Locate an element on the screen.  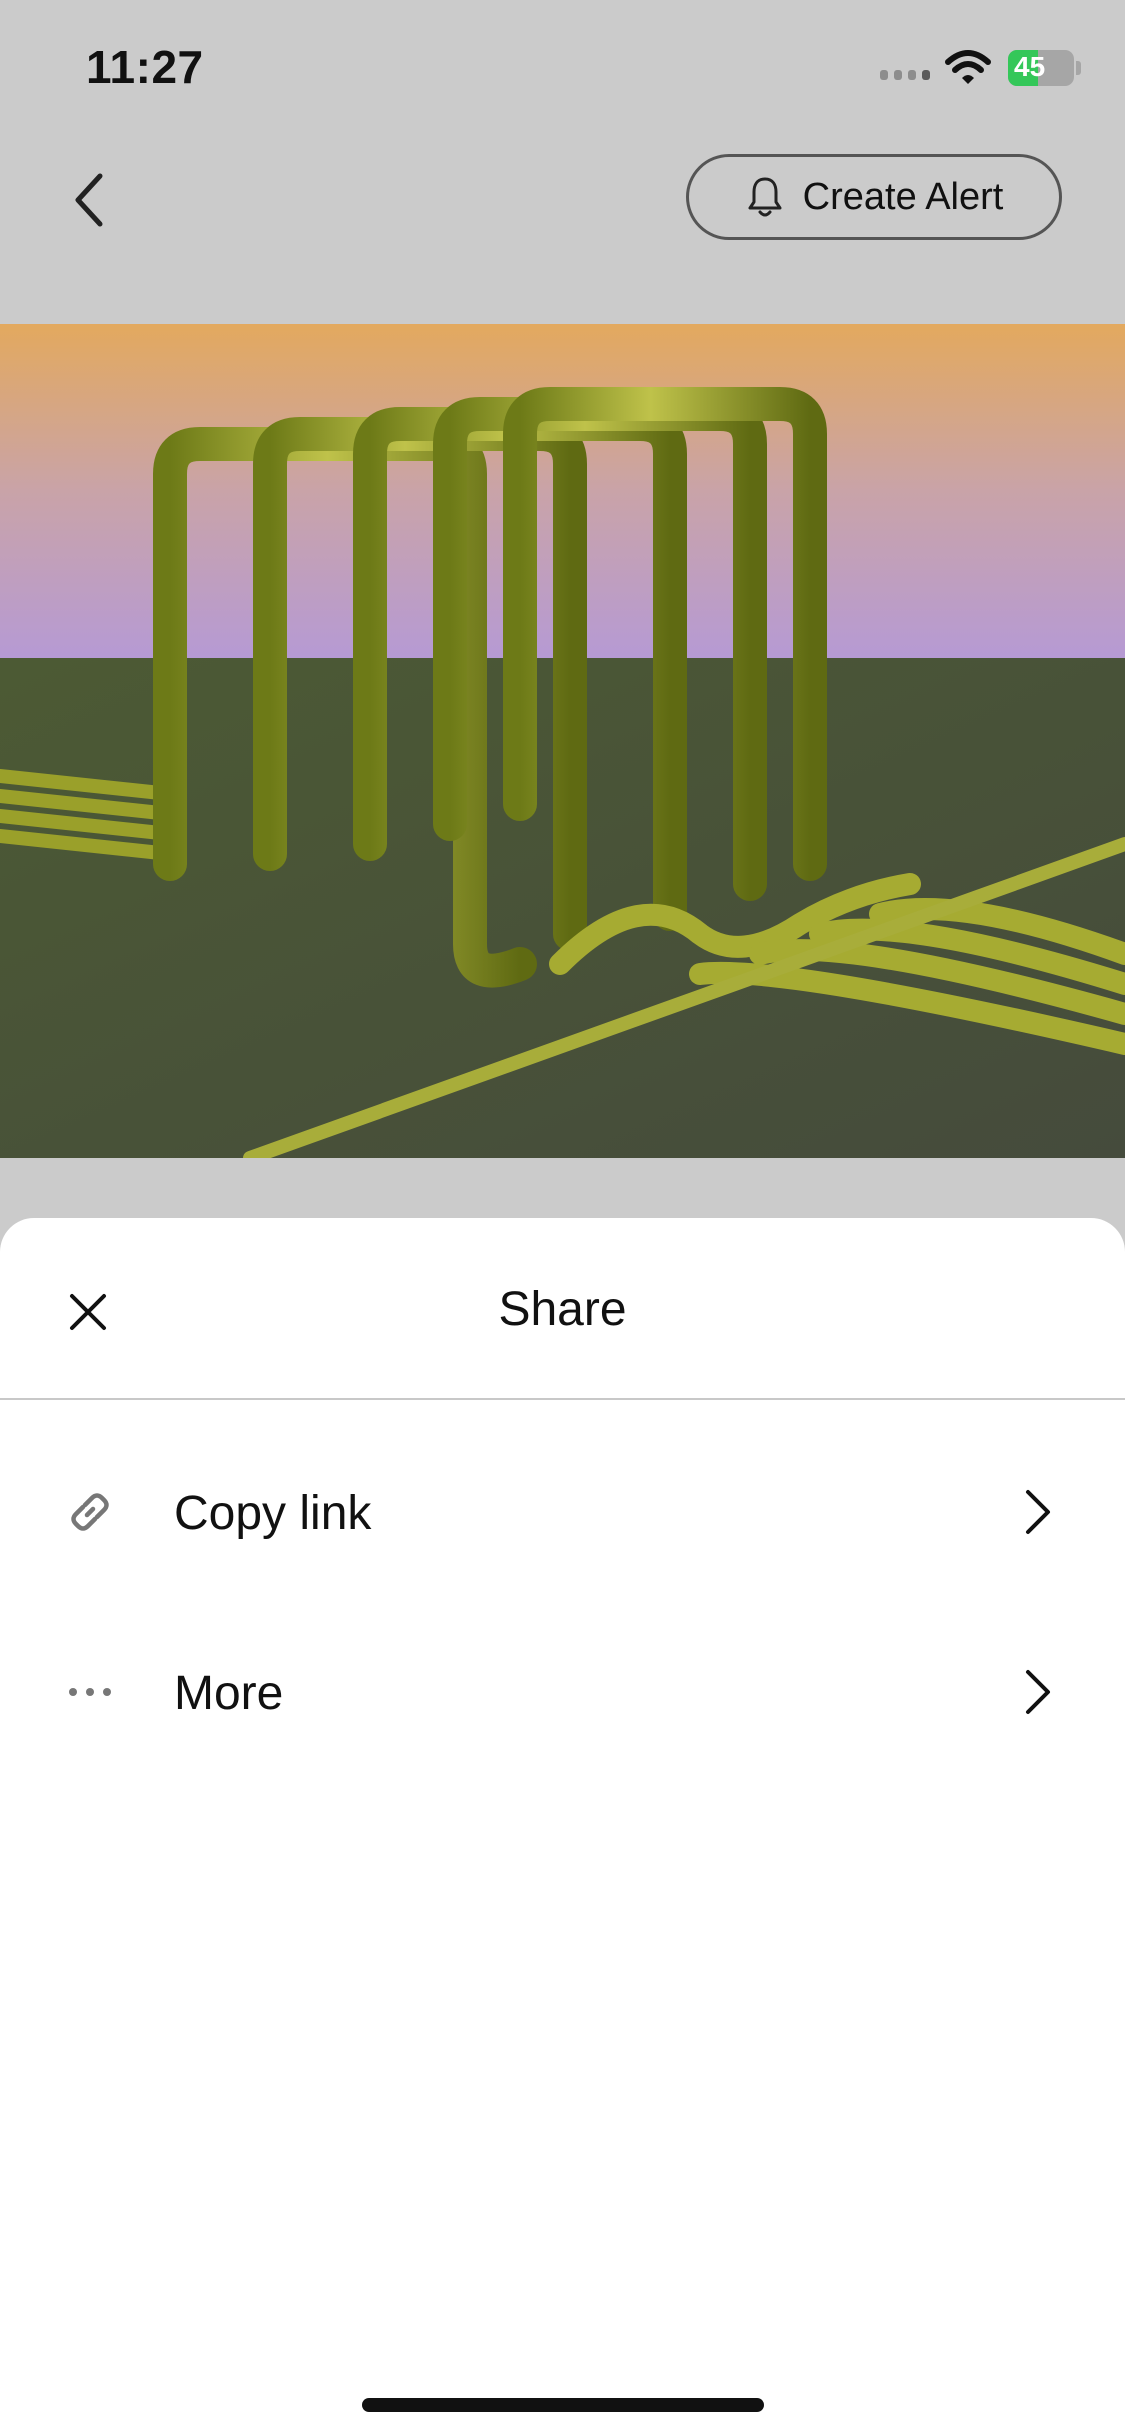
copy-link-label: Copy link is located at coordinates (273, 1513).